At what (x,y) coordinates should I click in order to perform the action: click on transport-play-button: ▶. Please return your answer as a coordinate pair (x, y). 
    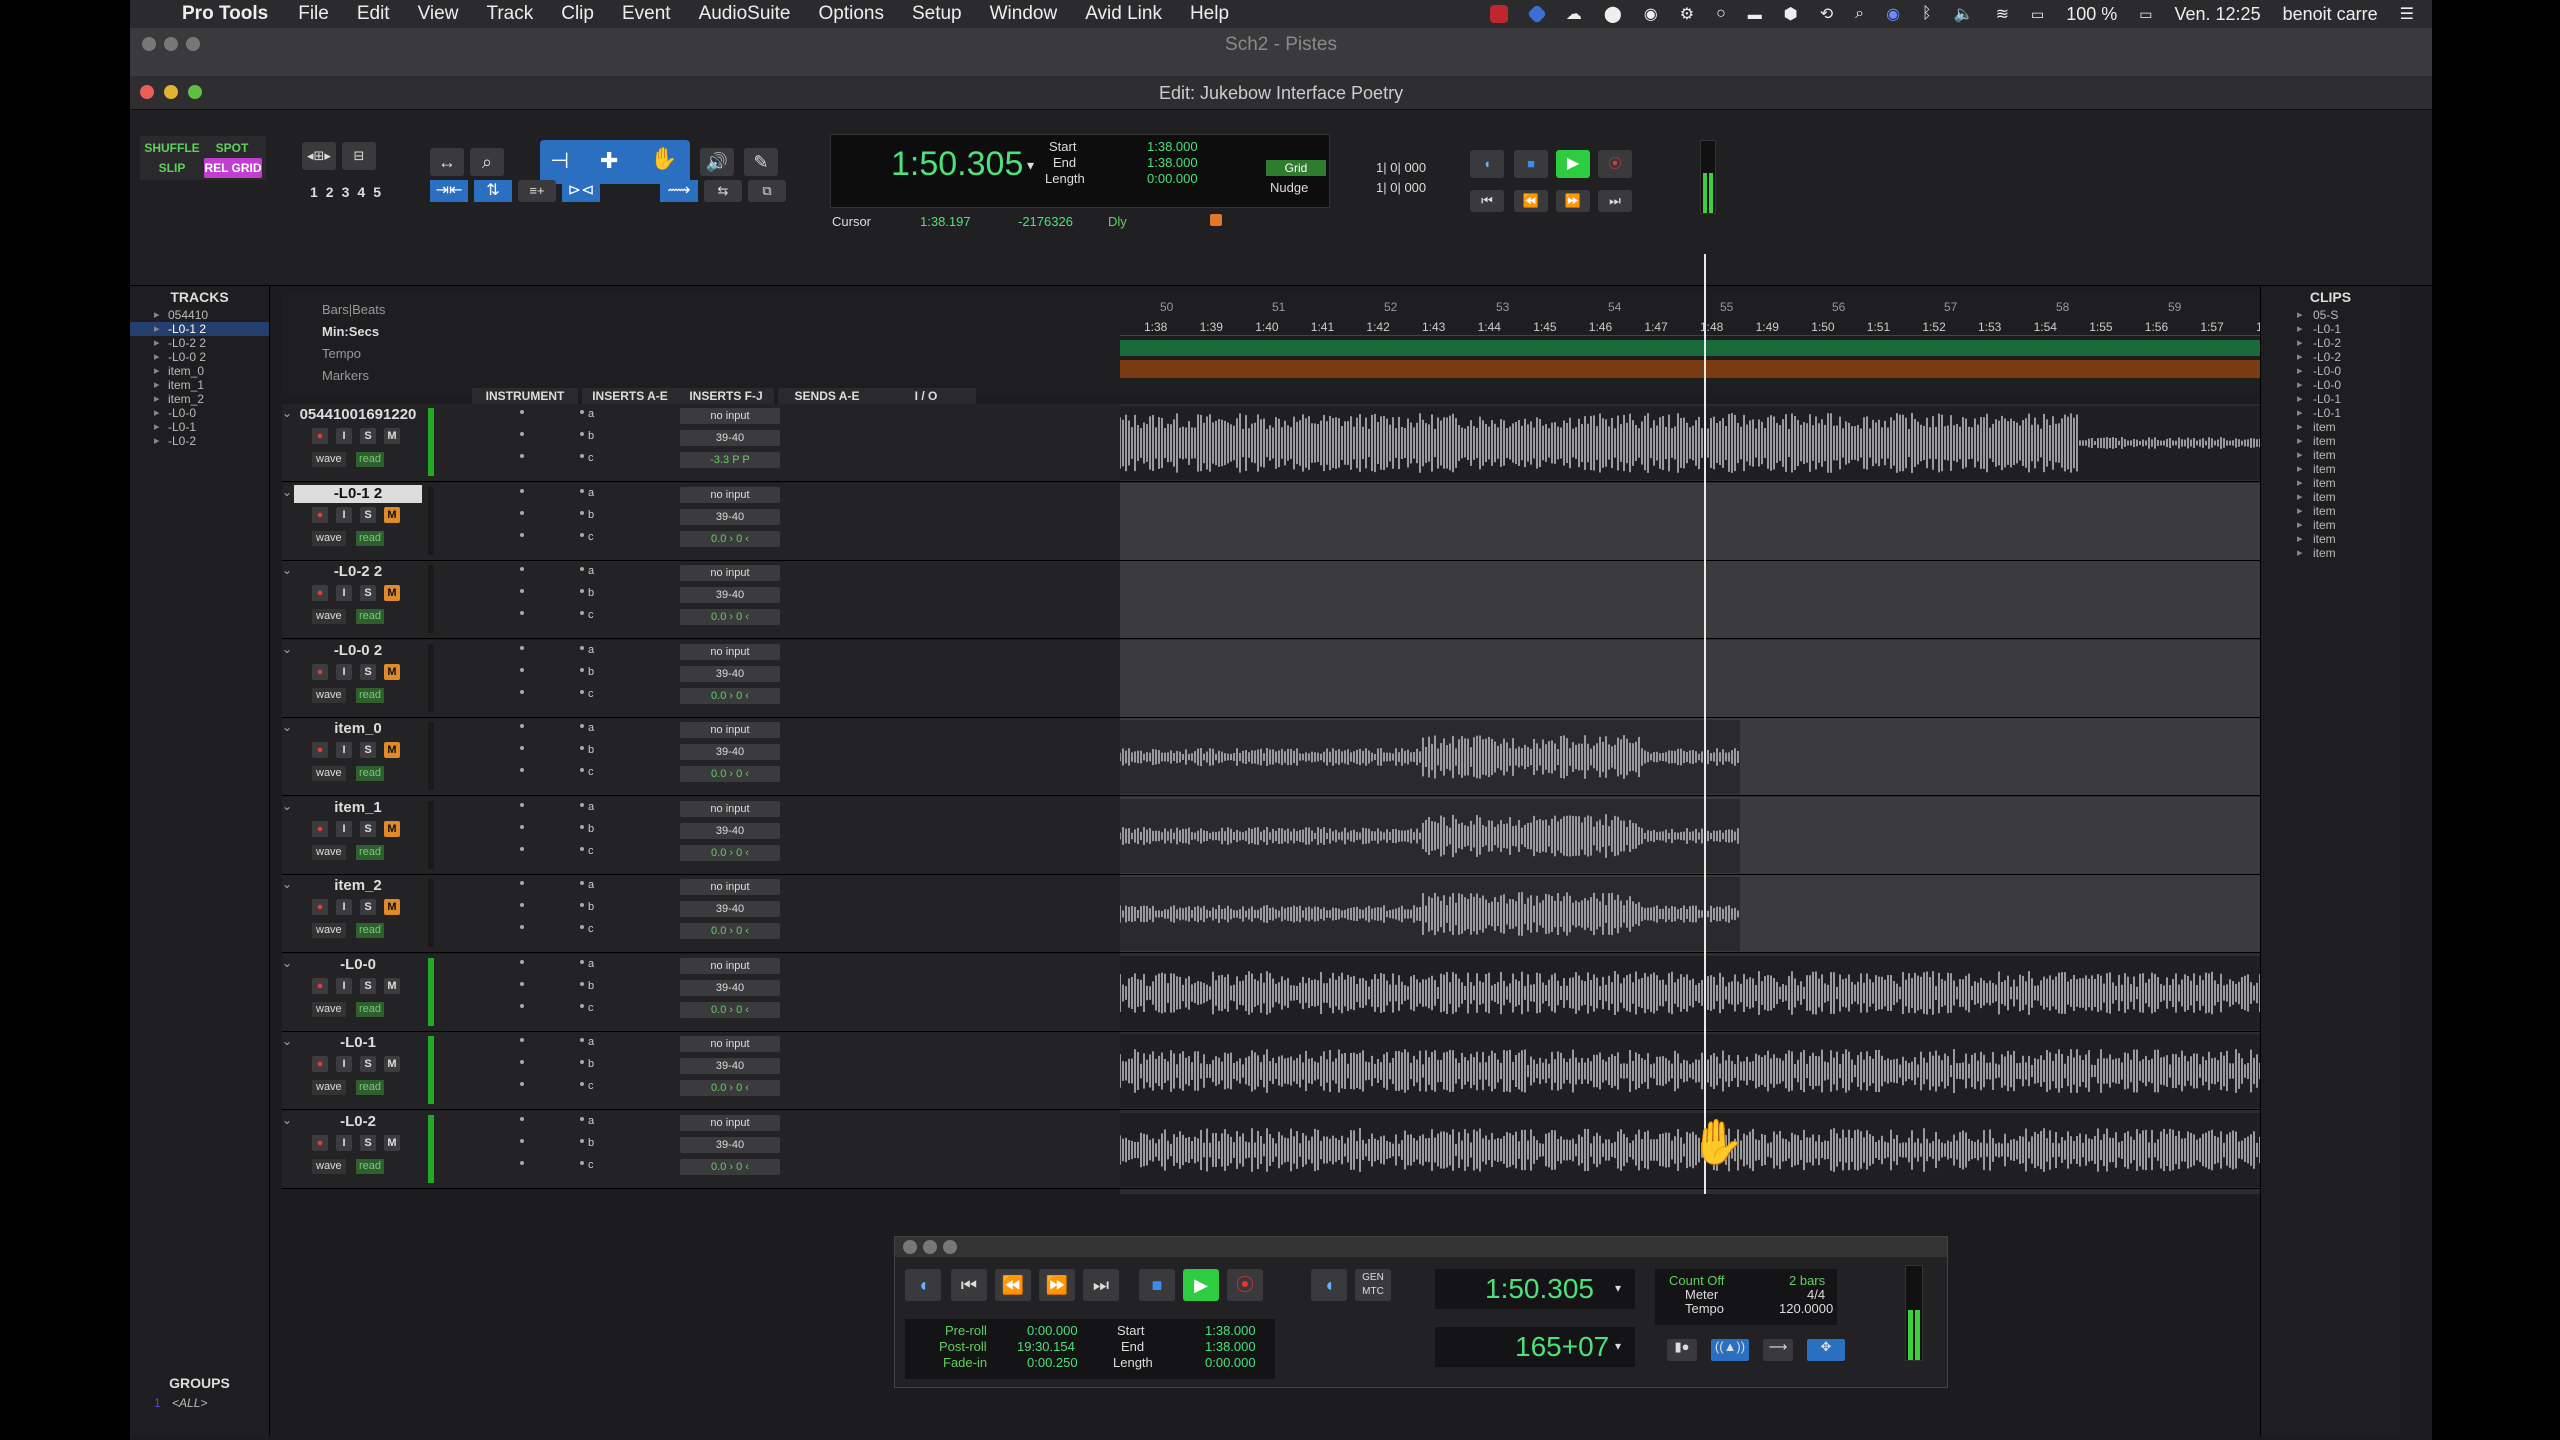
    Looking at the image, I should click on (1201, 1285).